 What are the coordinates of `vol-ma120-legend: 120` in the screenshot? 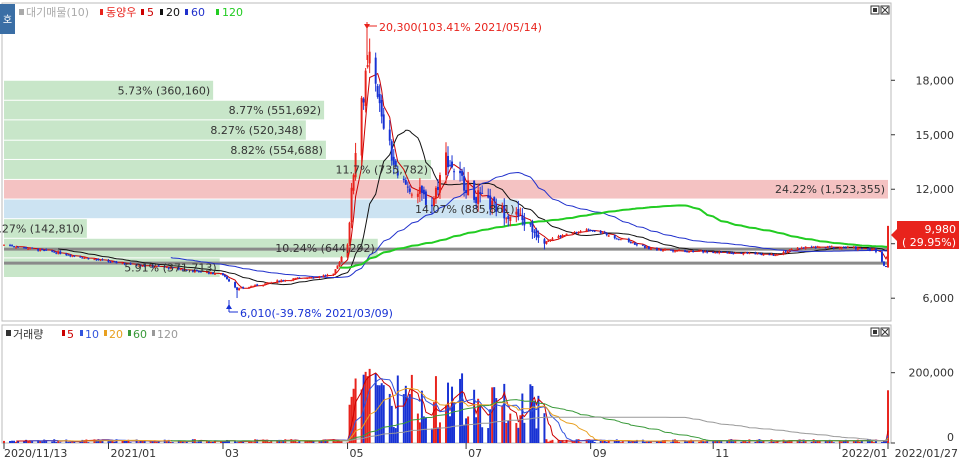 It's located at (167, 334).